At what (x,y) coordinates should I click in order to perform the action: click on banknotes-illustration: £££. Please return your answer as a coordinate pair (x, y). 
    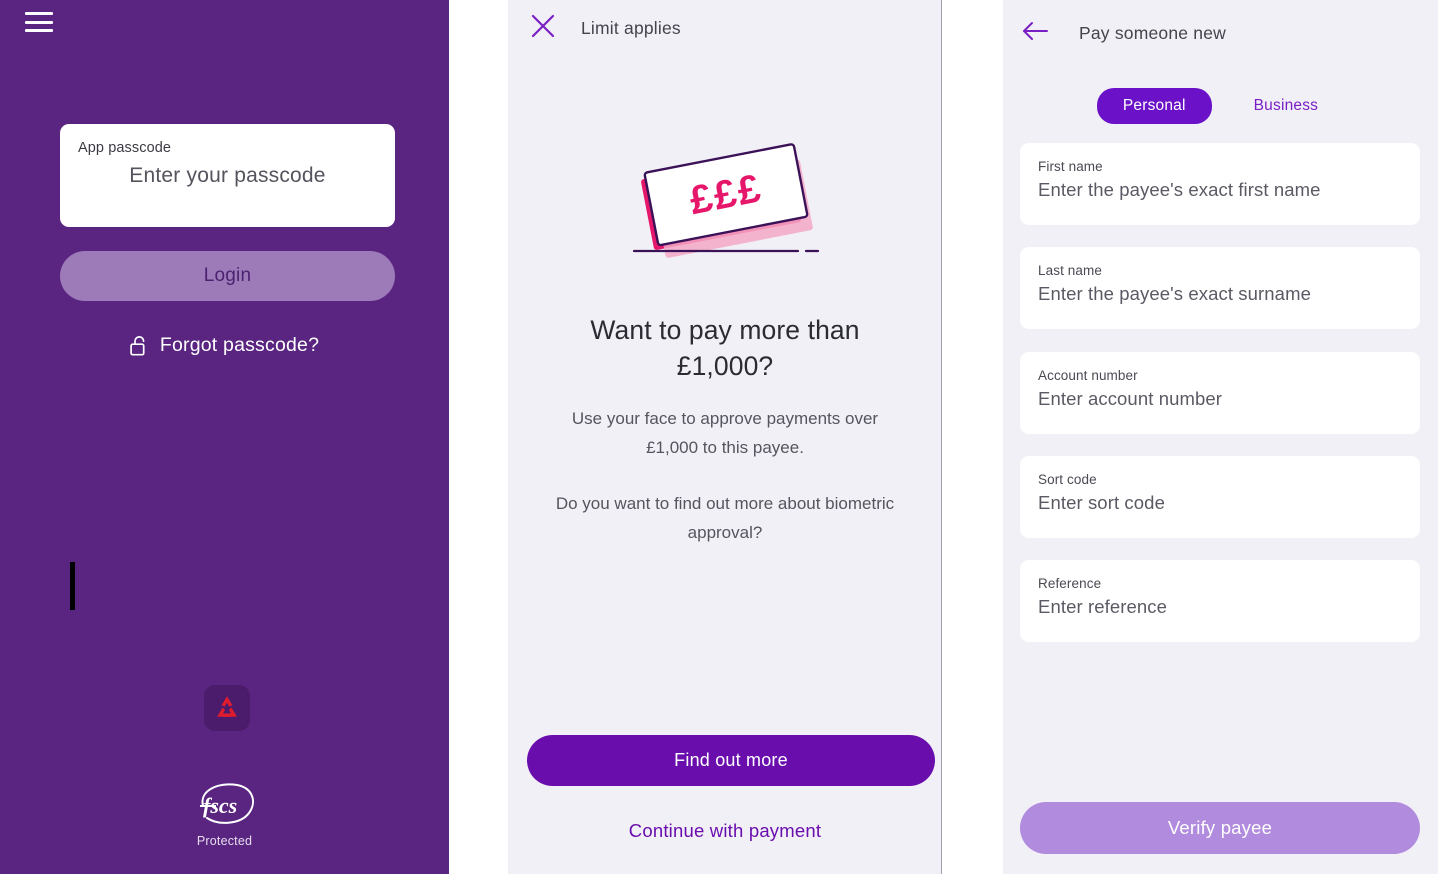
    Looking at the image, I should click on (725, 200).